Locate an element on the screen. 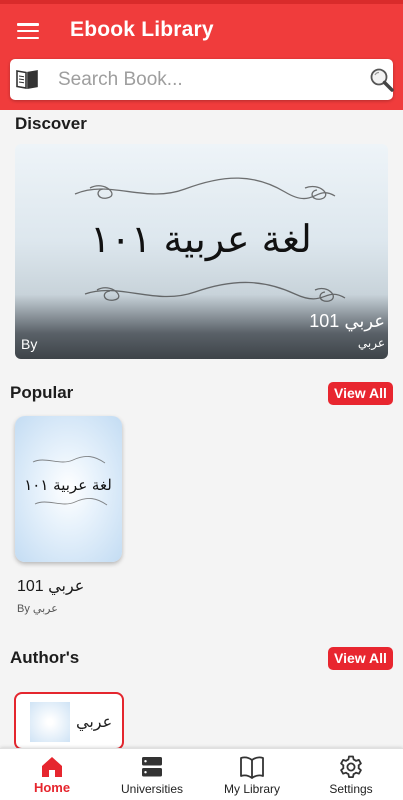 The image size is (403, 800). magnifier-icon is located at coordinates (382, 80).